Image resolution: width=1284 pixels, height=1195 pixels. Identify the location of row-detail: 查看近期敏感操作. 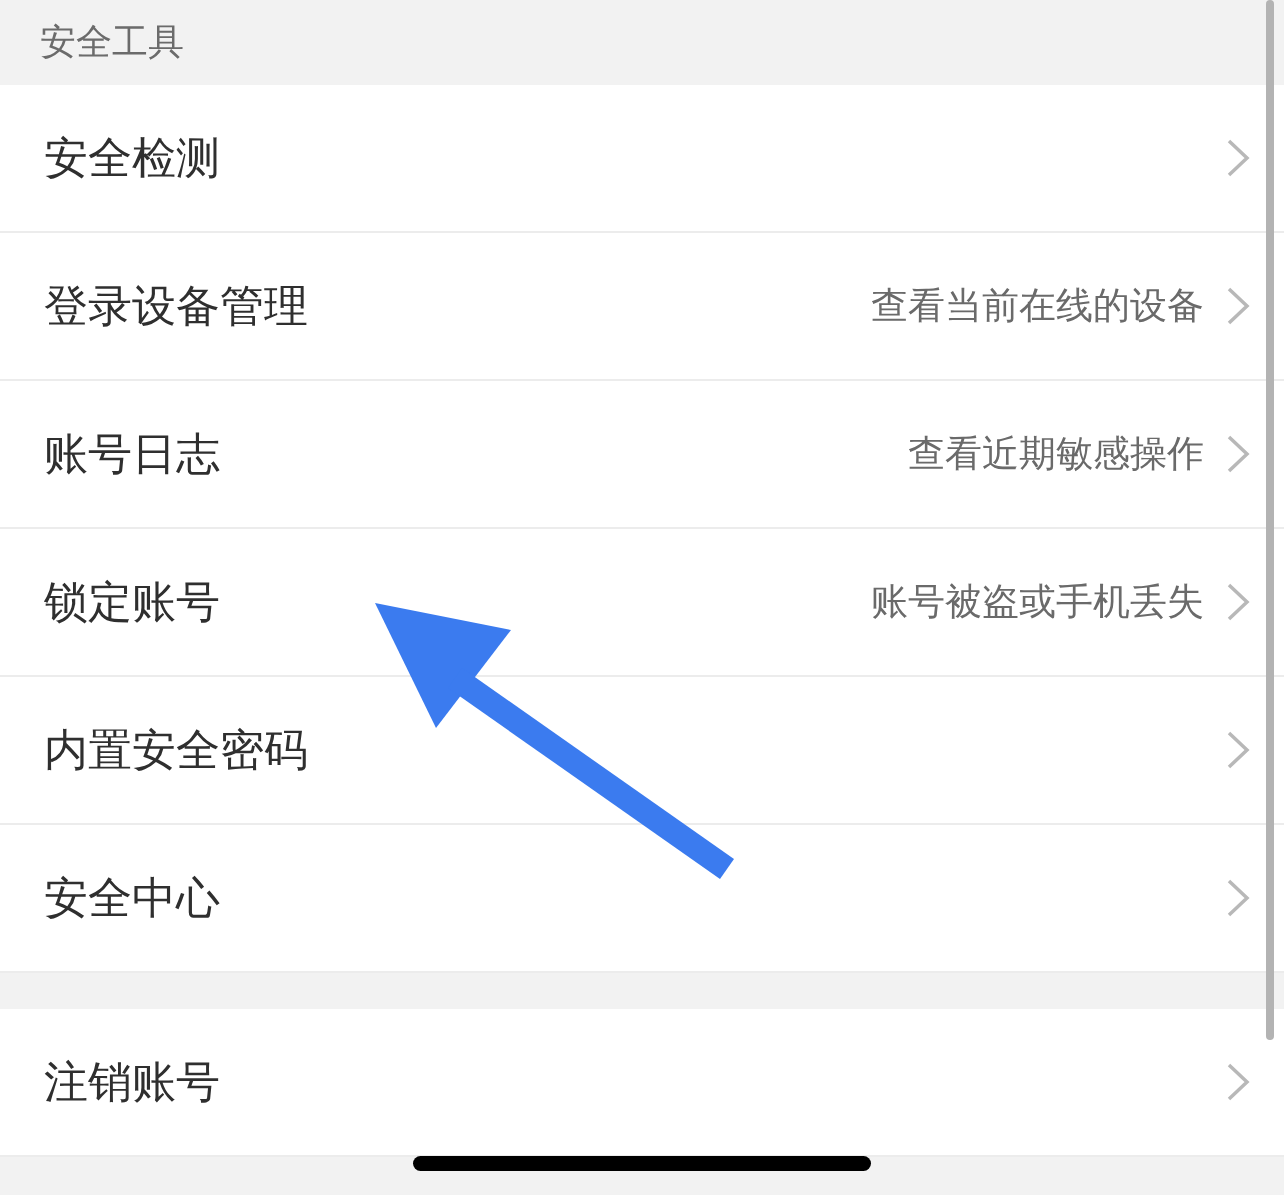
(1056, 454).